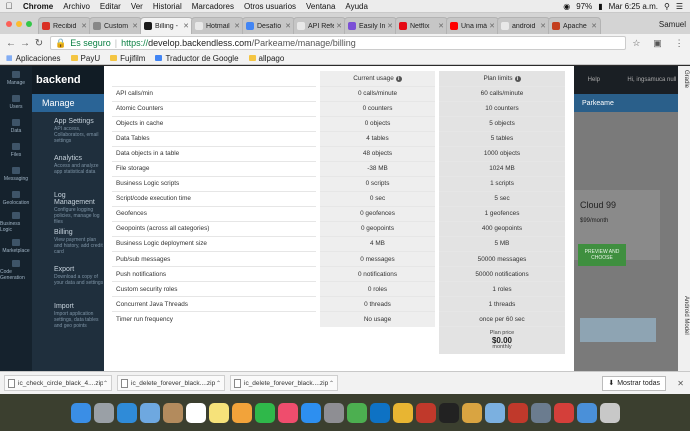 This screenshot has height=431, width=690. Describe the element at coordinates (167, 6) in the screenshot. I see `menu-item-historial: Historial` at that location.